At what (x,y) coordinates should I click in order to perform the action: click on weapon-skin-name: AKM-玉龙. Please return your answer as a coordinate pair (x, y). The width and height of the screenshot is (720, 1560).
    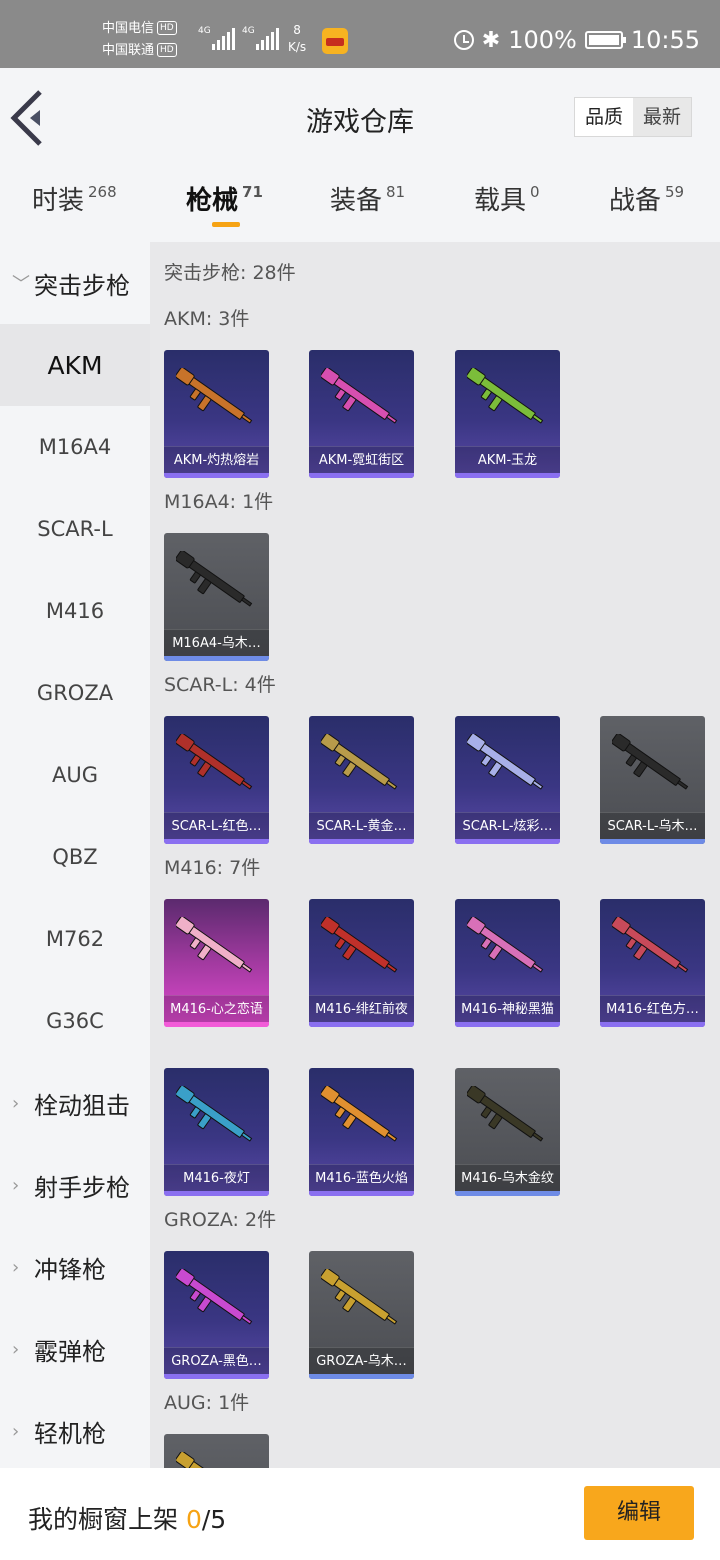
    Looking at the image, I should click on (507, 459).